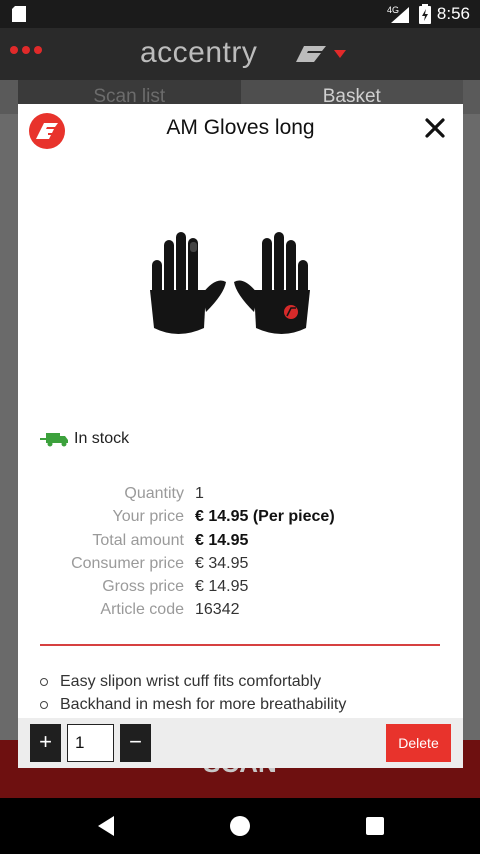 This screenshot has height=854, width=480. What do you see at coordinates (230, 283) in the screenshot?
I see `product-image` at bounding box center [230, 283].